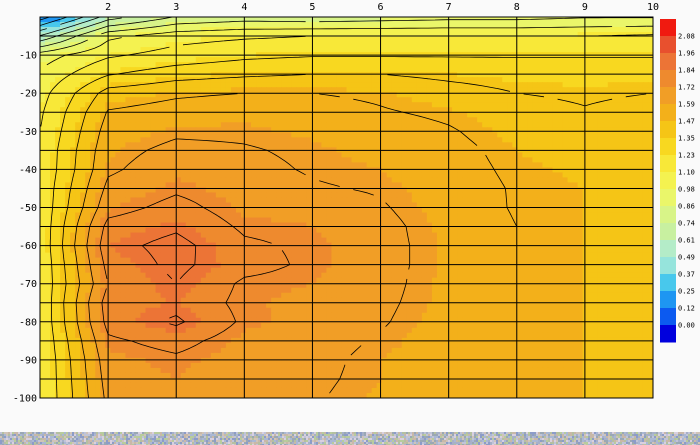  What do you see at coordinates (28, 246) in the screenshot?
I see `y-tick-label: -60` at bounding box center [28, 246].